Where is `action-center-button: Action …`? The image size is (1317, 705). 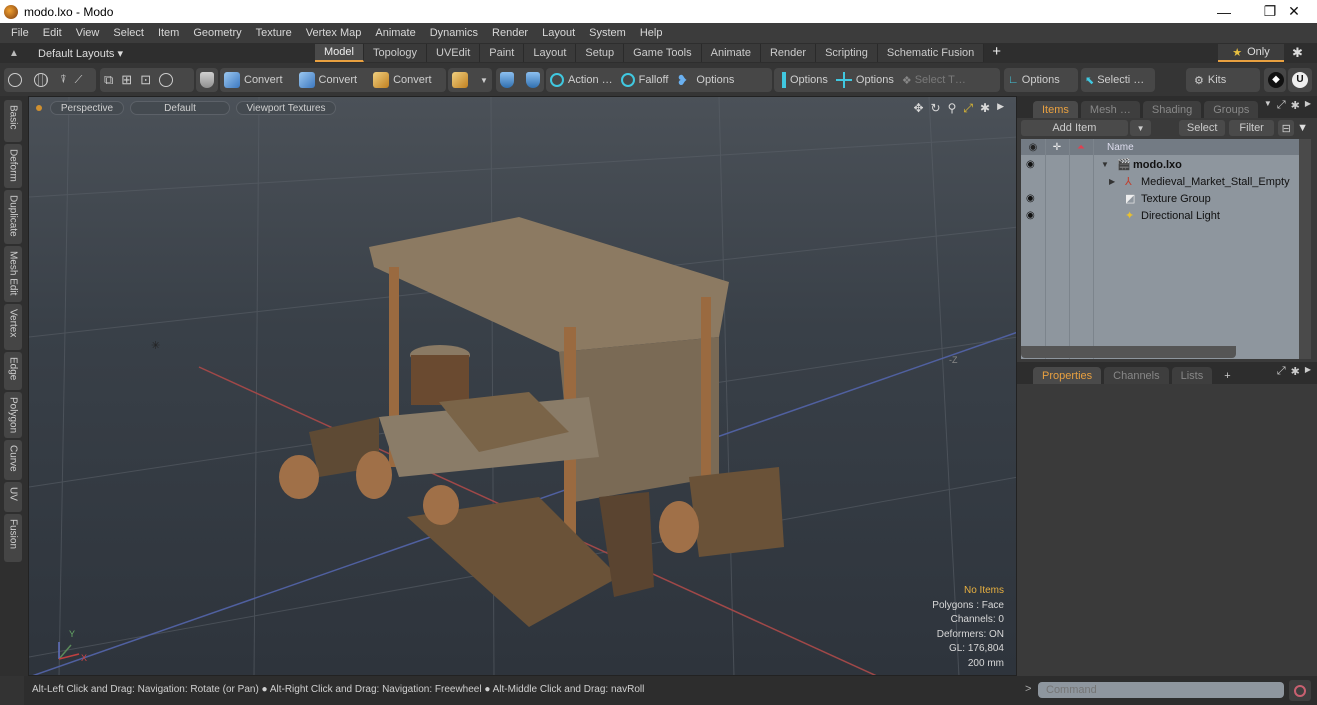 action-center-button: Action … is located at coordinates (581, 80).